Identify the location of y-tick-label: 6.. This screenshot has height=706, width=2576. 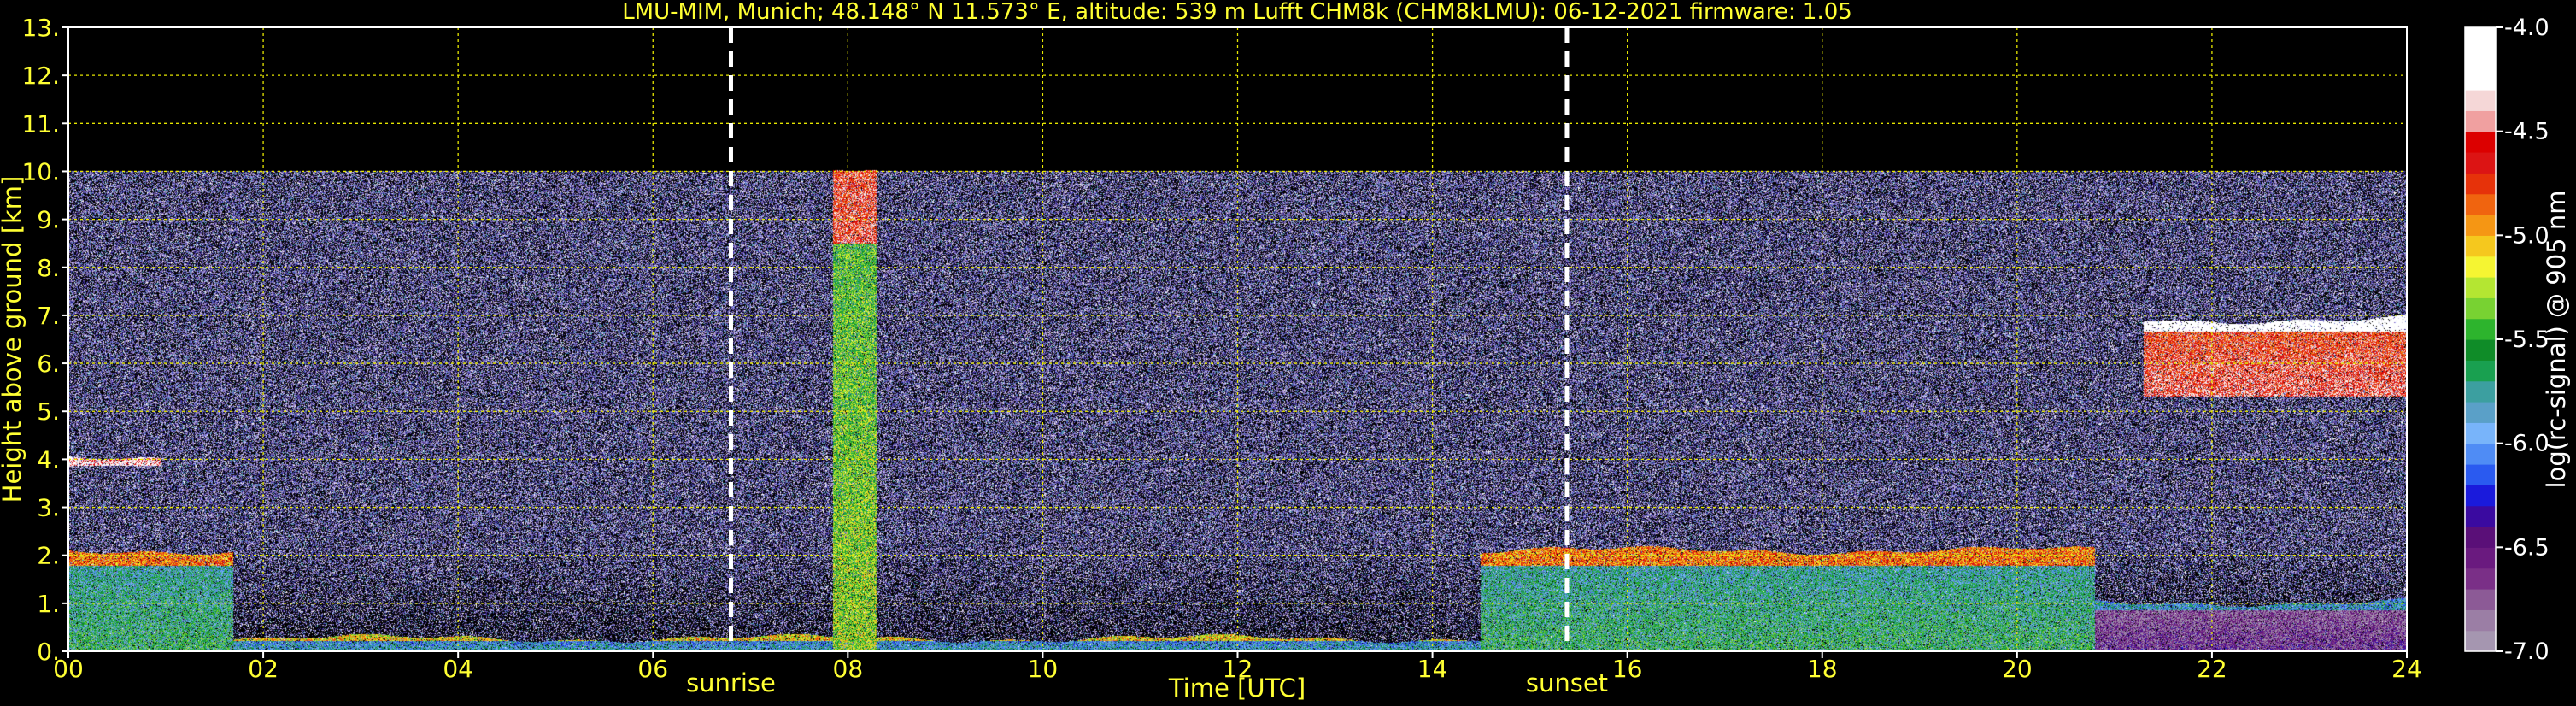
(48, 364).